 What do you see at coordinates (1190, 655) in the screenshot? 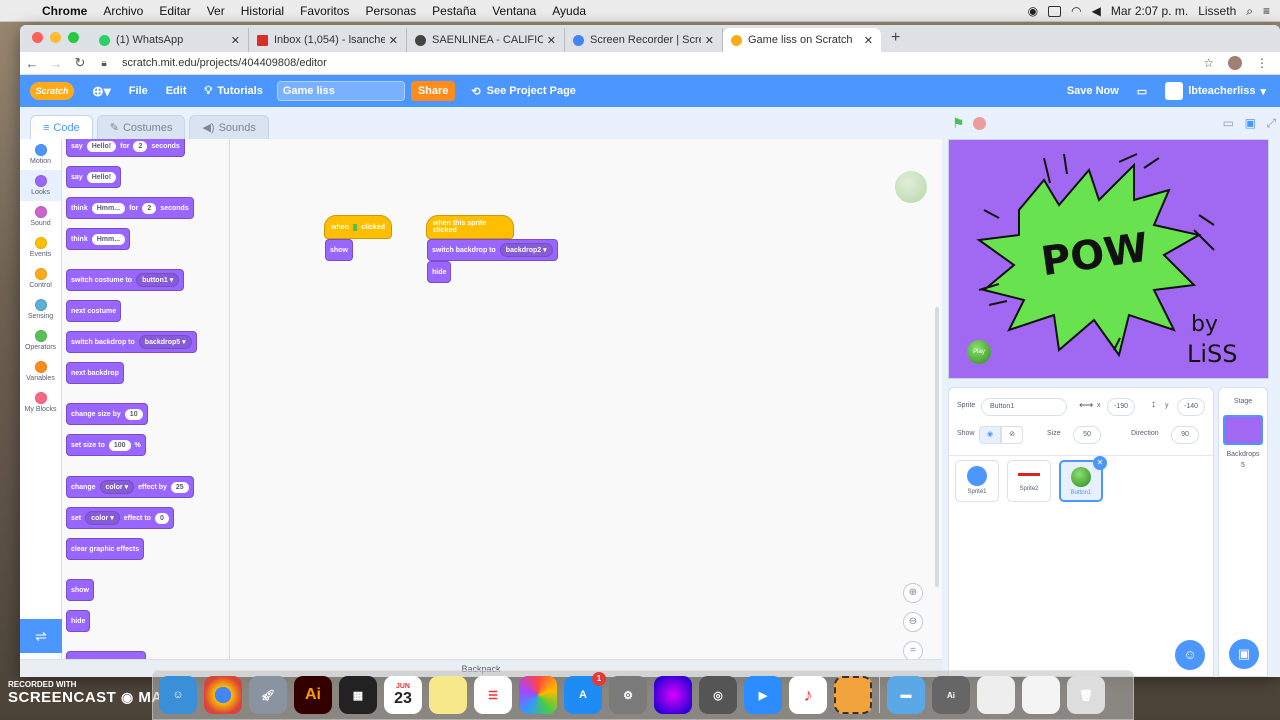
I see `add-sprite-button: ☺` at bounding box center [1190, 655].